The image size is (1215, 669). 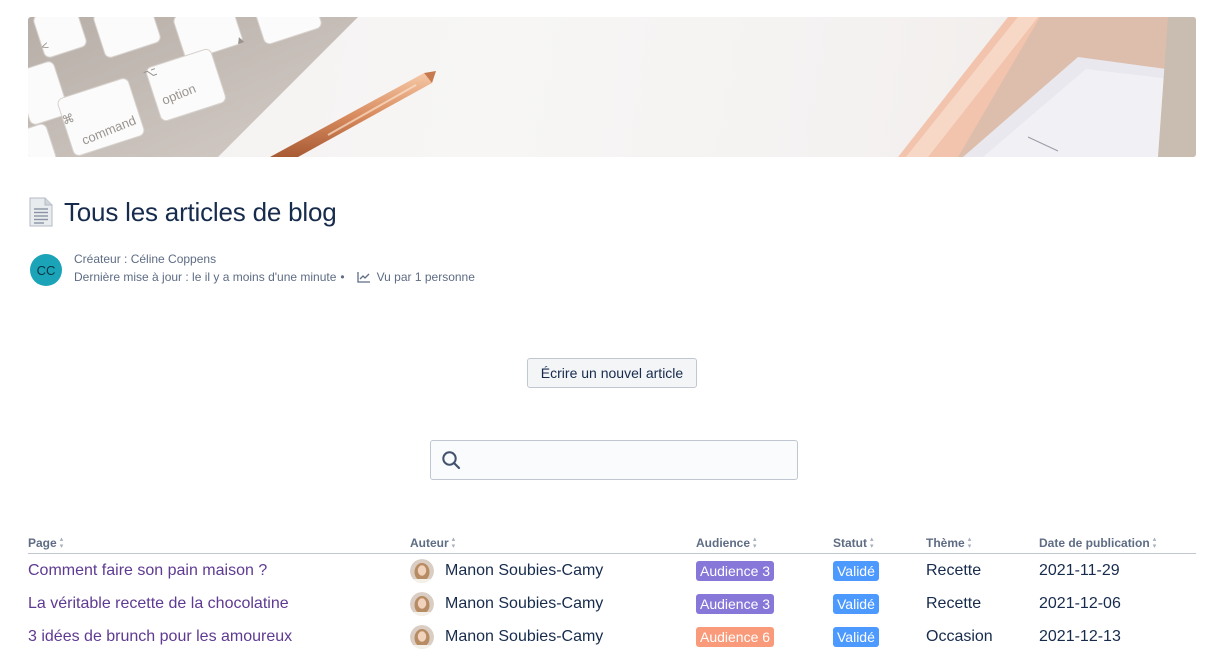 I want to click on search-input, so click(x=633, y=460).